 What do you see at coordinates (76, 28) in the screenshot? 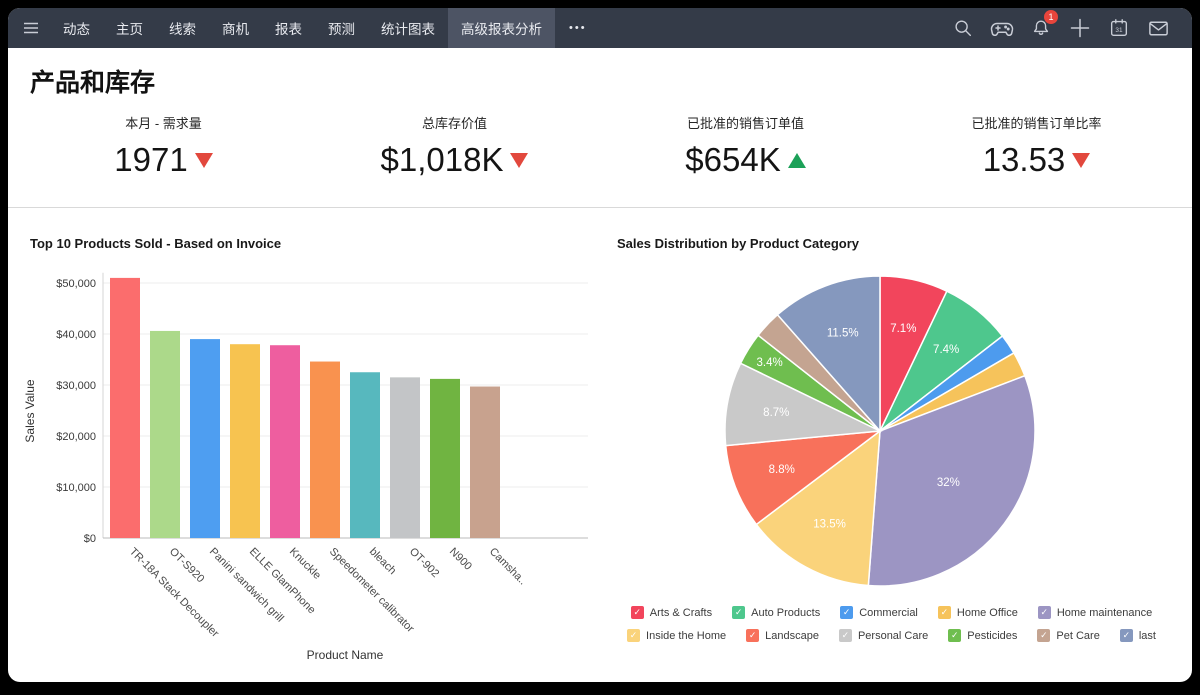
I see `nav-tab-1: 动态` at bounding box center [76, 28].